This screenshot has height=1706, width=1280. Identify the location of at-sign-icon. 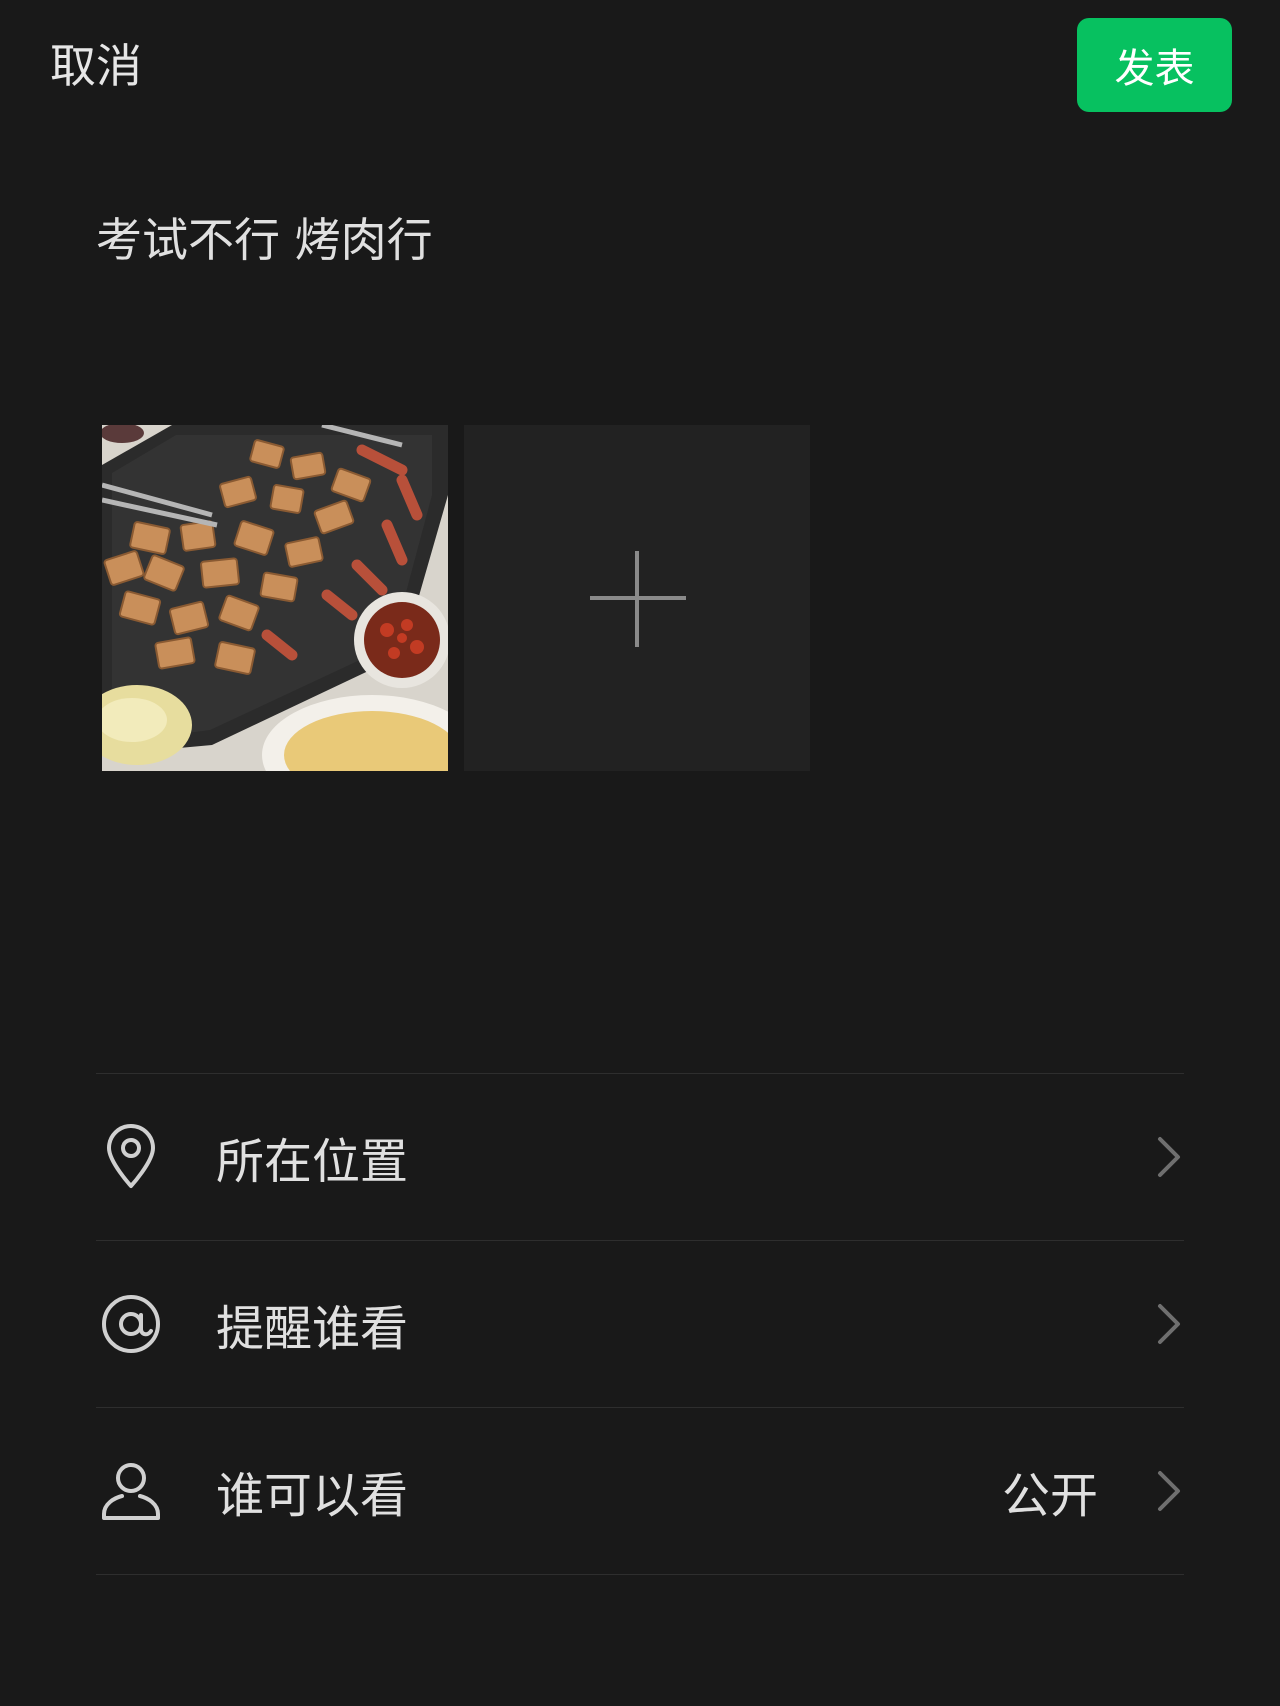
(131, 1324).